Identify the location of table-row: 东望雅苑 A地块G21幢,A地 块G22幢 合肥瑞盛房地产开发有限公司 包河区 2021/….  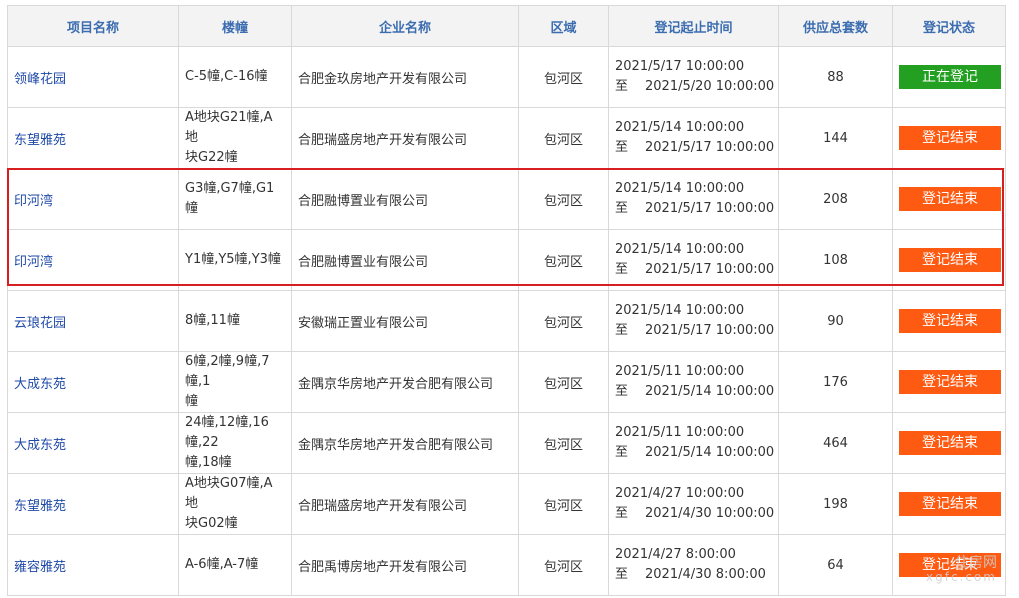
(506, 138).